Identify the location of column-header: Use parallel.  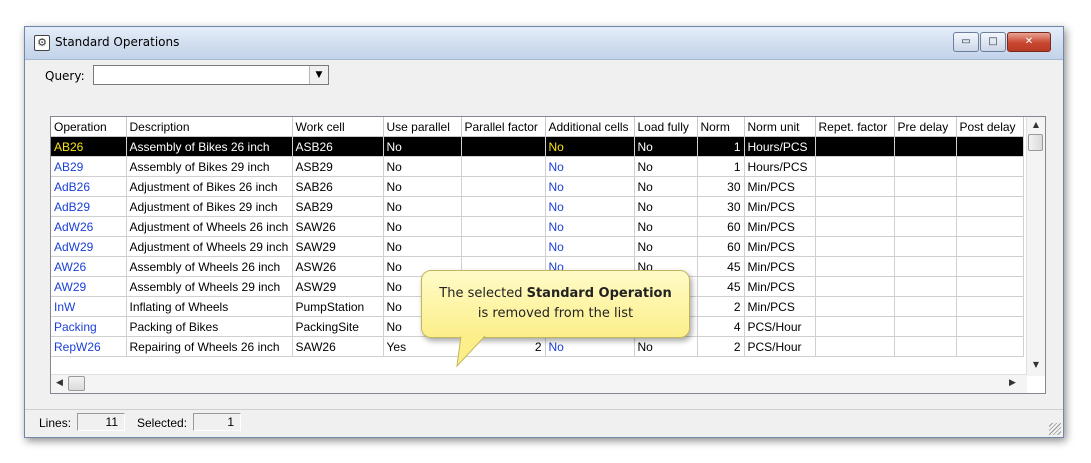
(422, 127).